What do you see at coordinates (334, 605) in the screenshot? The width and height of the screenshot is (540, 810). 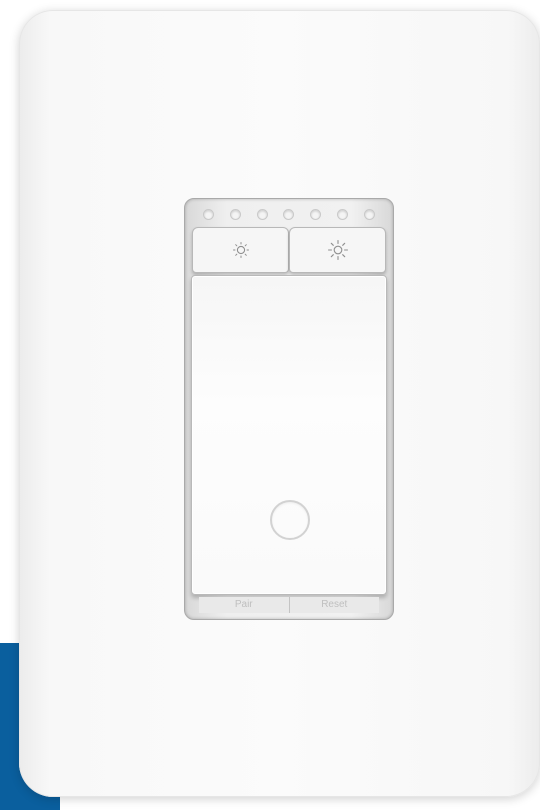 I see `reset-label: Reset` at bounding box center [334, 605].